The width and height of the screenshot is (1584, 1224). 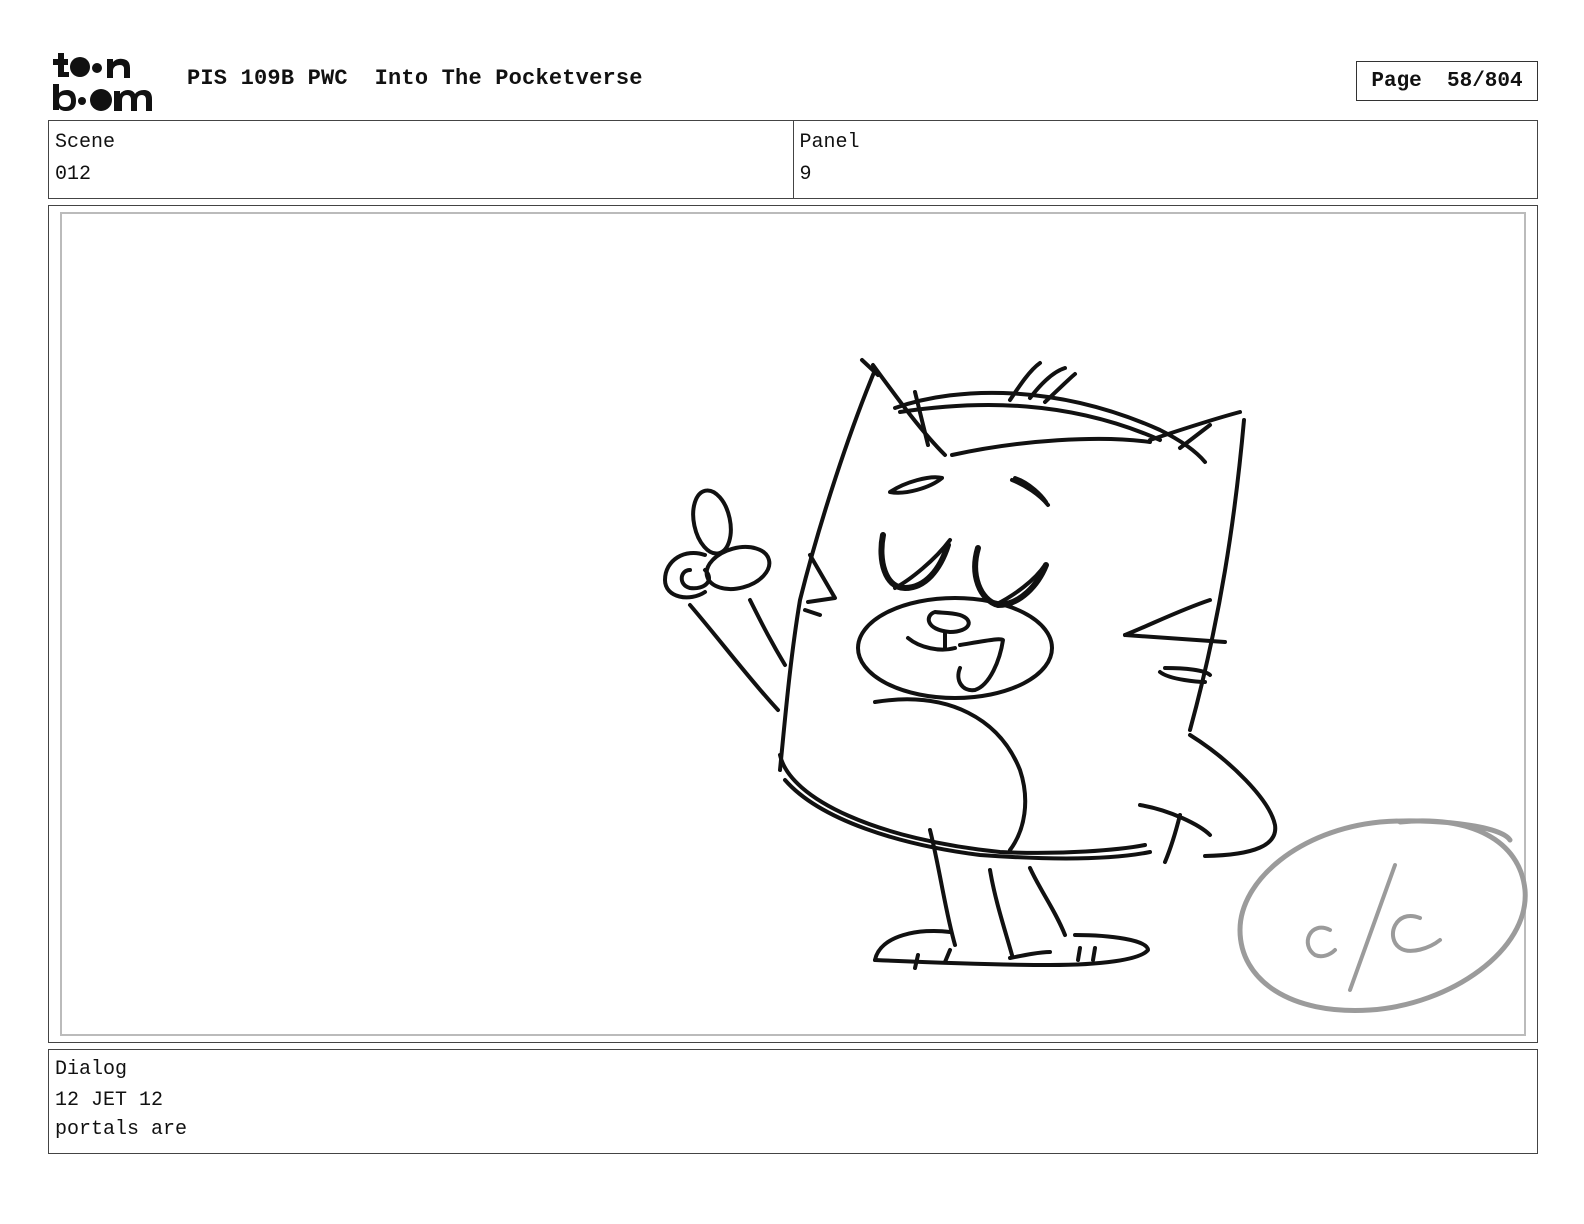 I want to click on panel-cell: Panel 9, so click(x=1165, y=159).